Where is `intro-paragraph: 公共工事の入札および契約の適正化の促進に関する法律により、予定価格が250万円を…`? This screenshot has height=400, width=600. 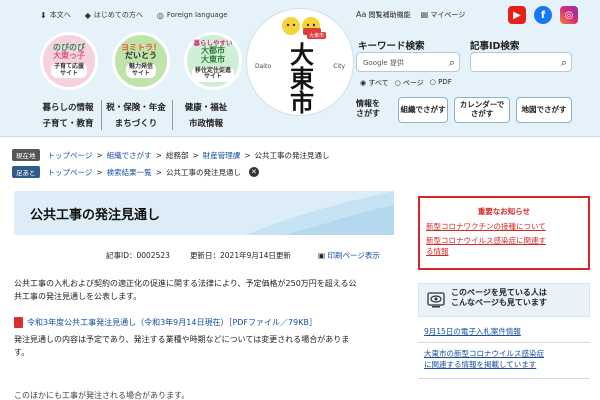 intro-paragraph: 公共工事の入札および契約の適正化の促進に関する法律により、予定価格が250万円を… is located at coordinates (185, 290).